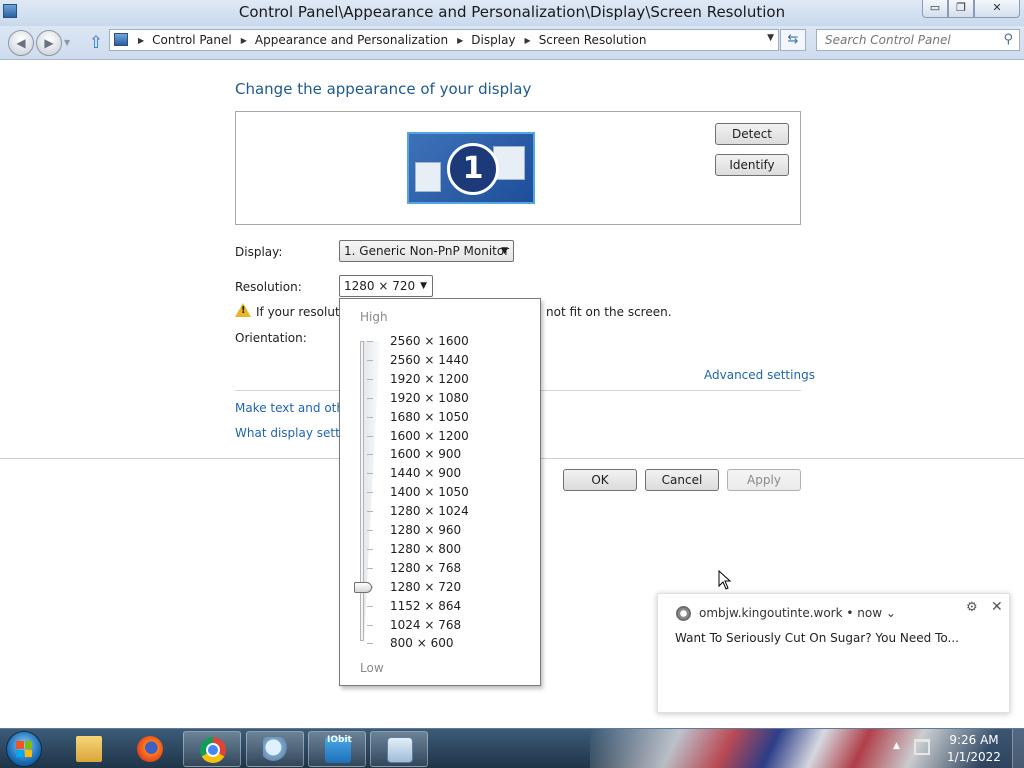 The image size is (1024, 768). What do you see at coordinates (429, 379) in the screenshot?
I see `resolution-option: 1920 × 1200` at bounding box center [429, 379].